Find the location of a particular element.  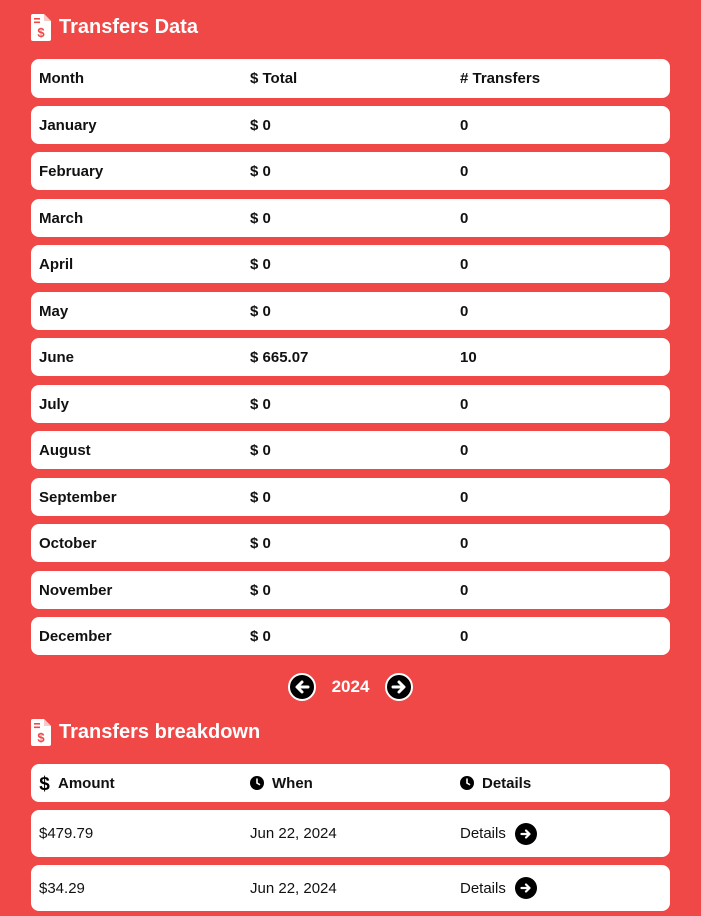

when-column-header: When is located at coordinates (281, 783).